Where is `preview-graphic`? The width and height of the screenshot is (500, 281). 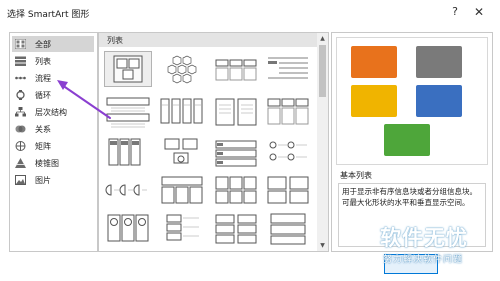
preview-graphic is located at coordinates (412, 101).